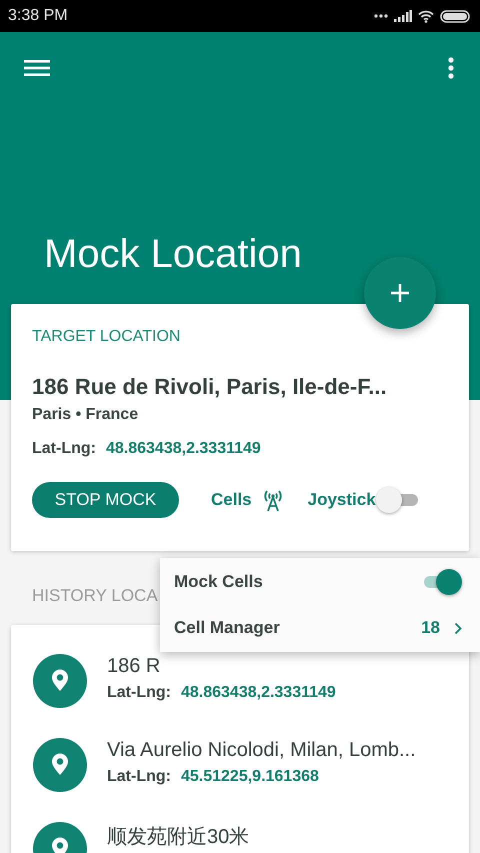 This screenshot has width=480, height=853. I want to click on history-item: 顺发苑附近30米, so click(251, 837).